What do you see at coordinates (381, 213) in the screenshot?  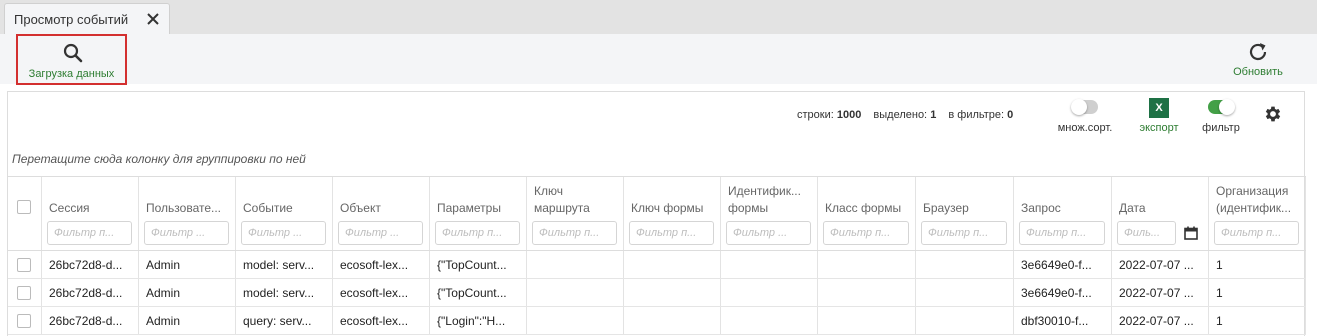 I see `column-header: Объект` at bounding box center [381, 213].